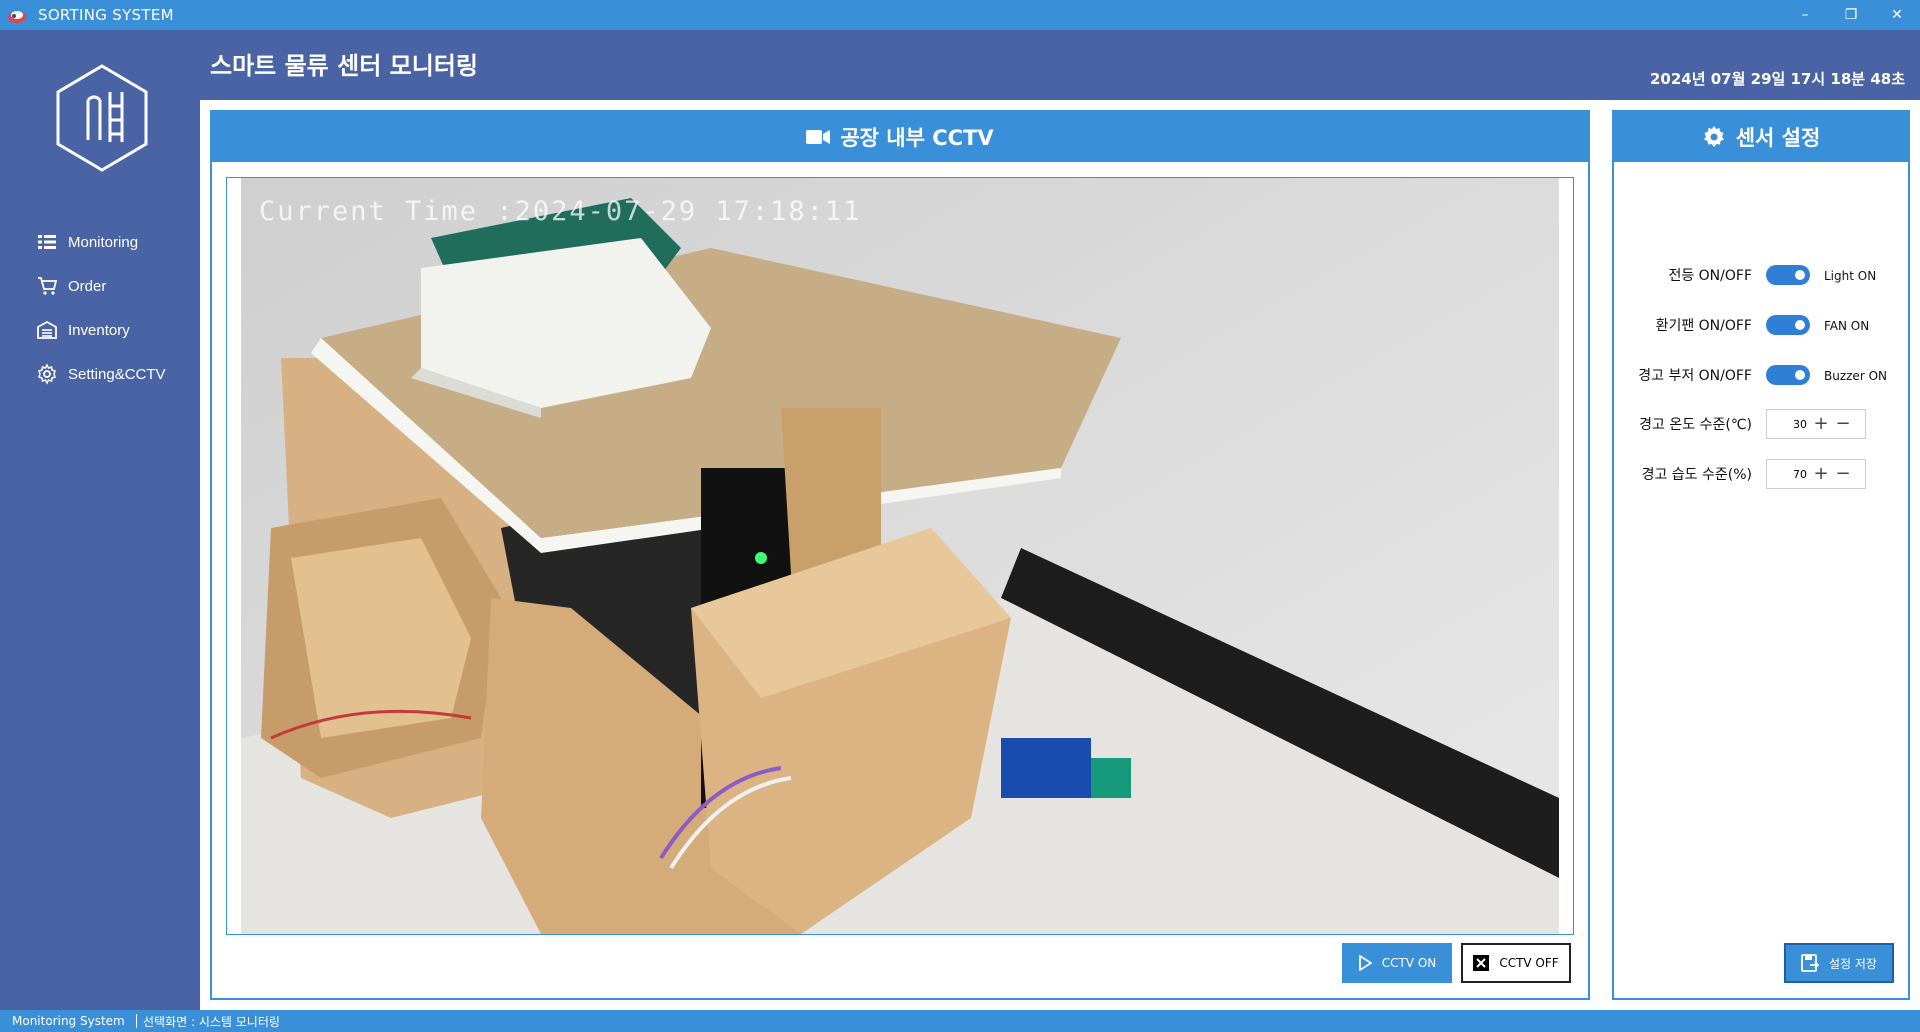 The width and height of the screenshot is (1920, 1032). Describe the element at coordinates (1850, 276) in the screenshot. I see `light-state-text: Light ON` at that location.